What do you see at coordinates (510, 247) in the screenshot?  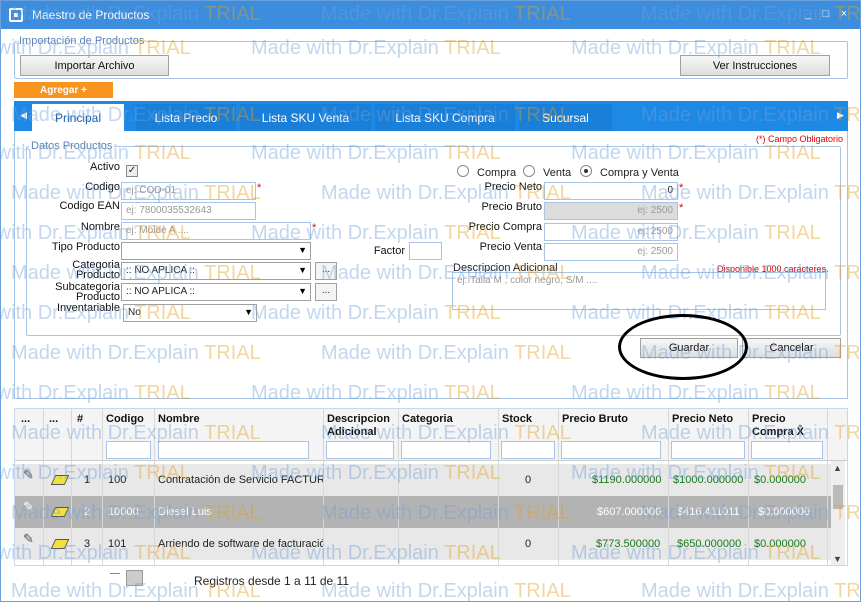 I see `precio-venta-label: Precio Venta` at bounding box center [510, 247].